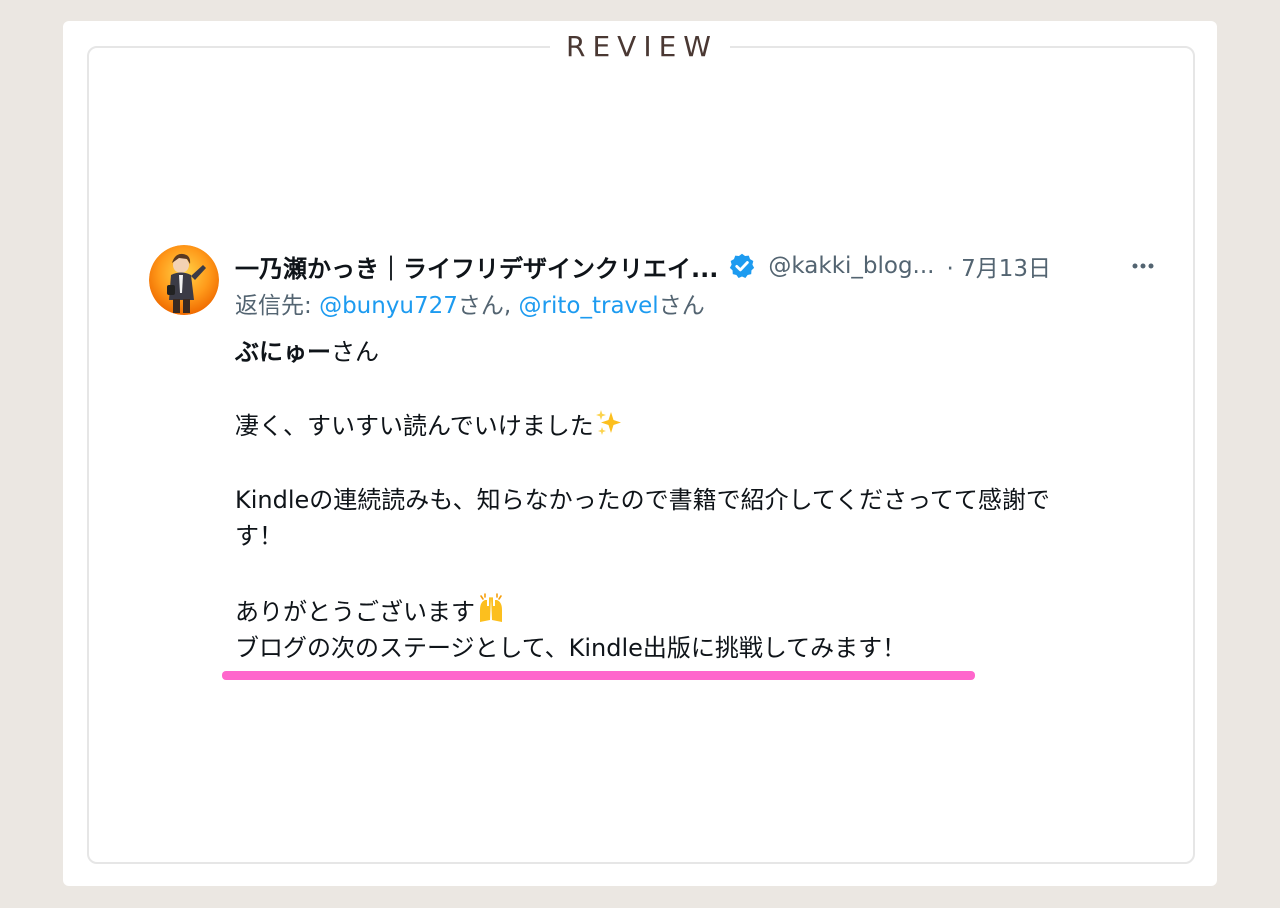 The height and width of the screenshot is (908, 1280). I want to click on greeting-suffix: さん, so click(355, 352).